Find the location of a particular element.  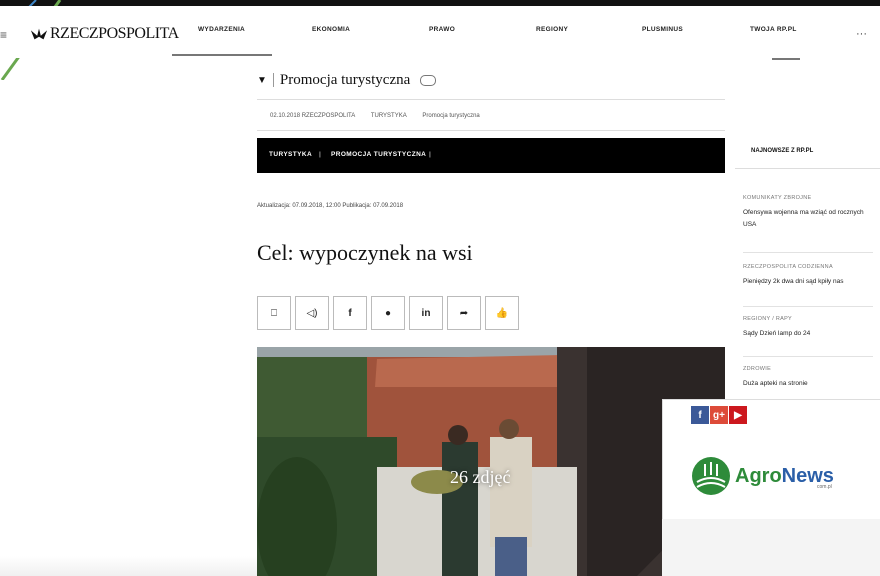

nav-underline-right is located at coordinates (786, 59).